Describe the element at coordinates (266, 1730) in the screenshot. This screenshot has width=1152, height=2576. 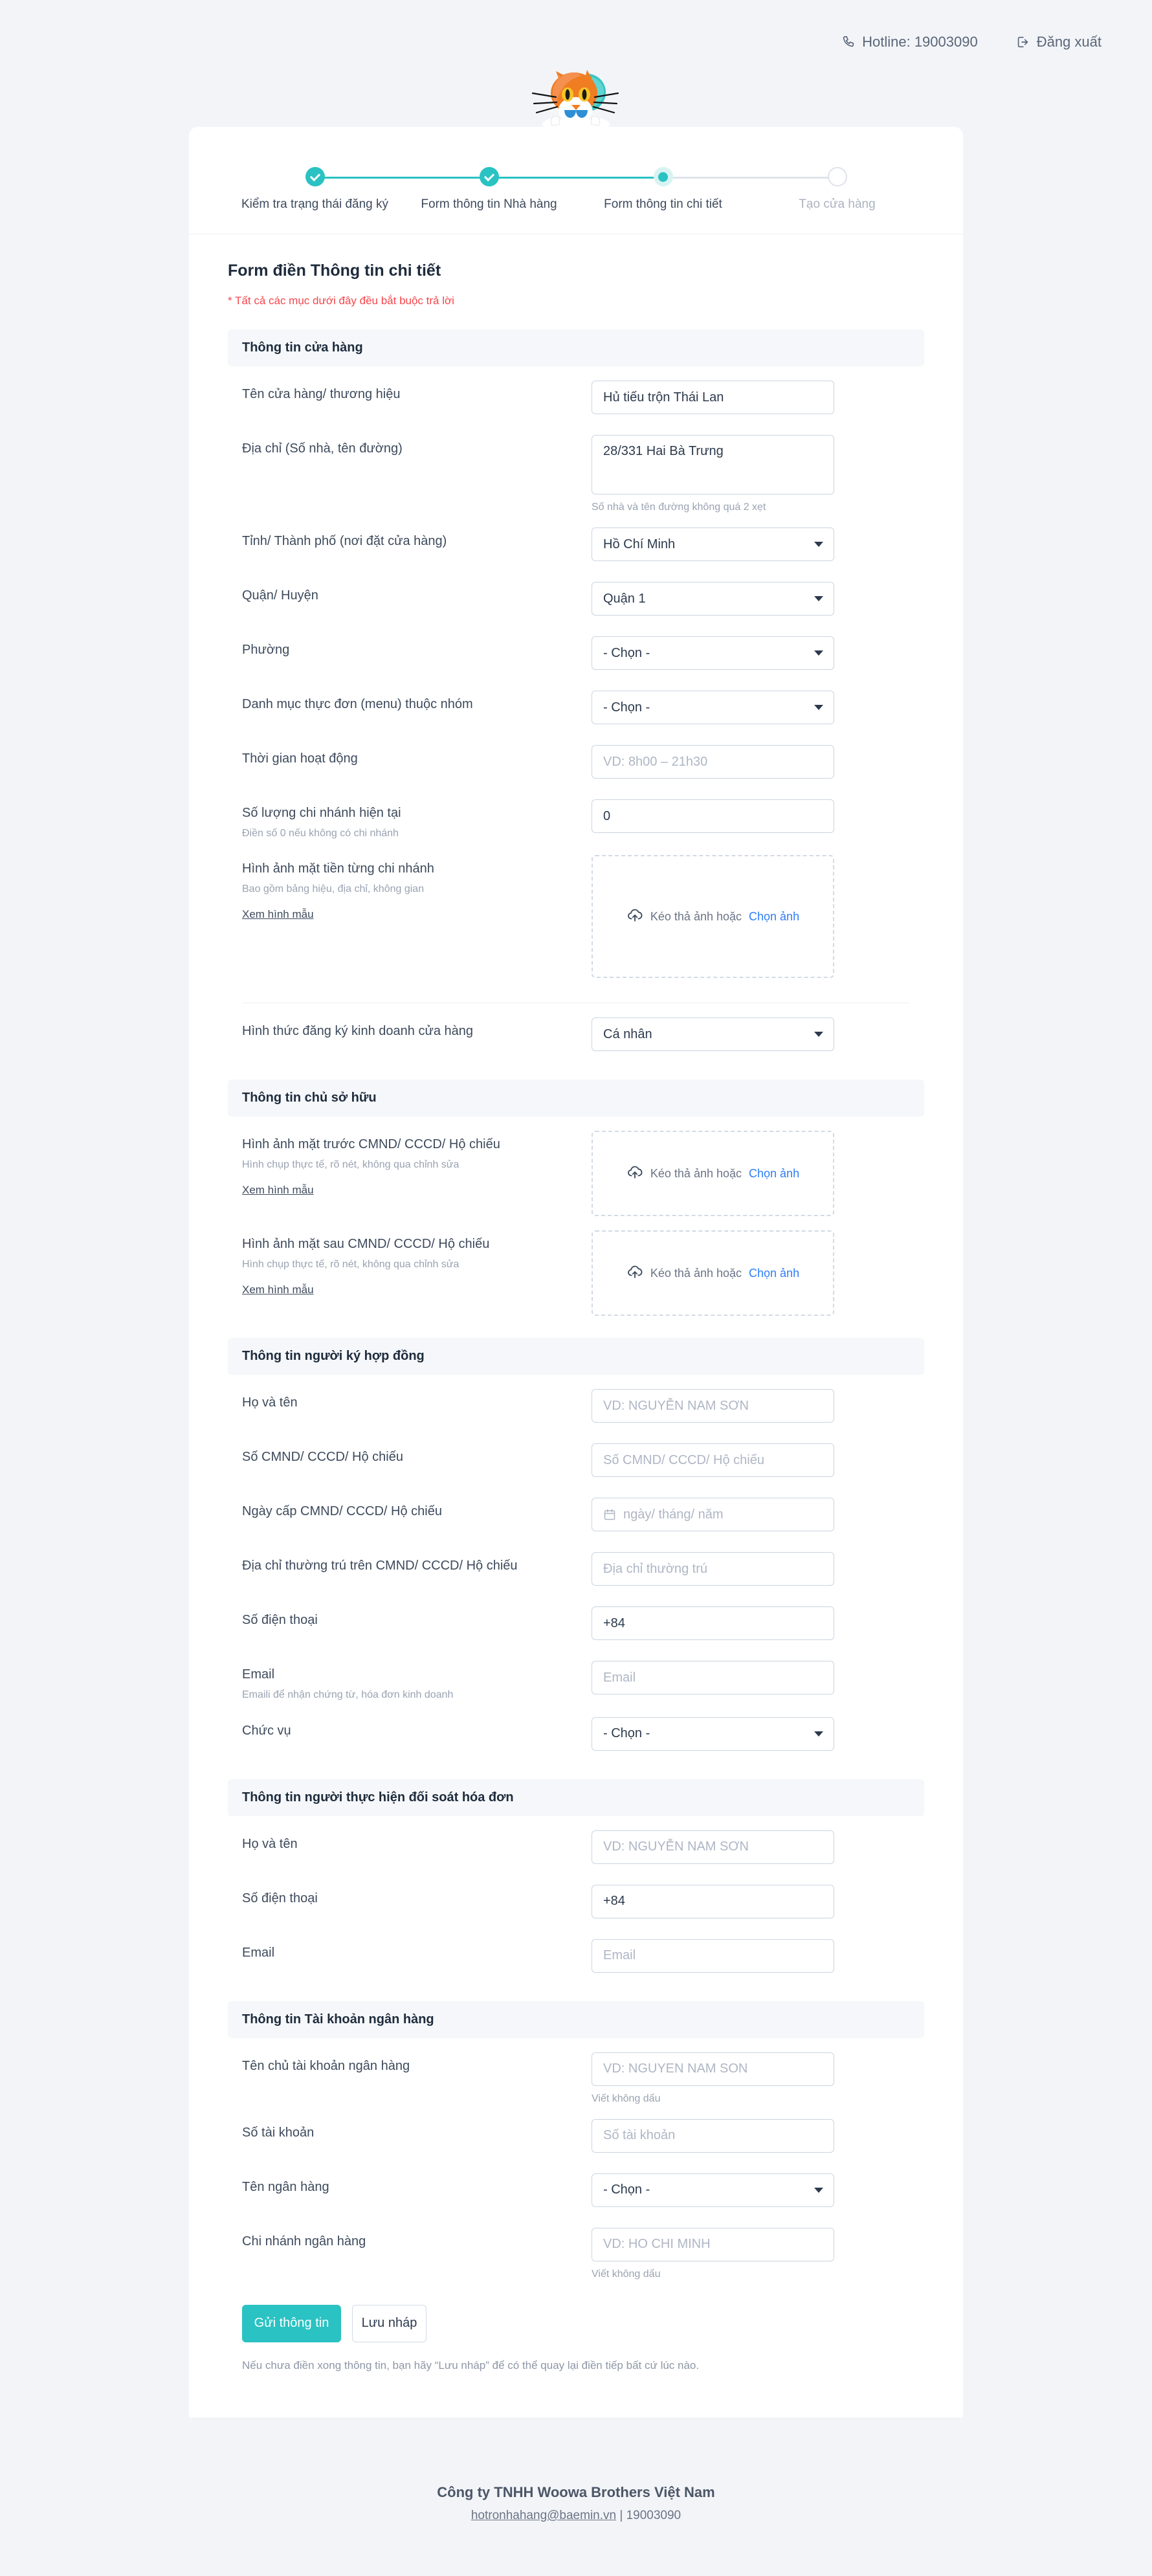
I see `field-label: Chức vụ` at that location.